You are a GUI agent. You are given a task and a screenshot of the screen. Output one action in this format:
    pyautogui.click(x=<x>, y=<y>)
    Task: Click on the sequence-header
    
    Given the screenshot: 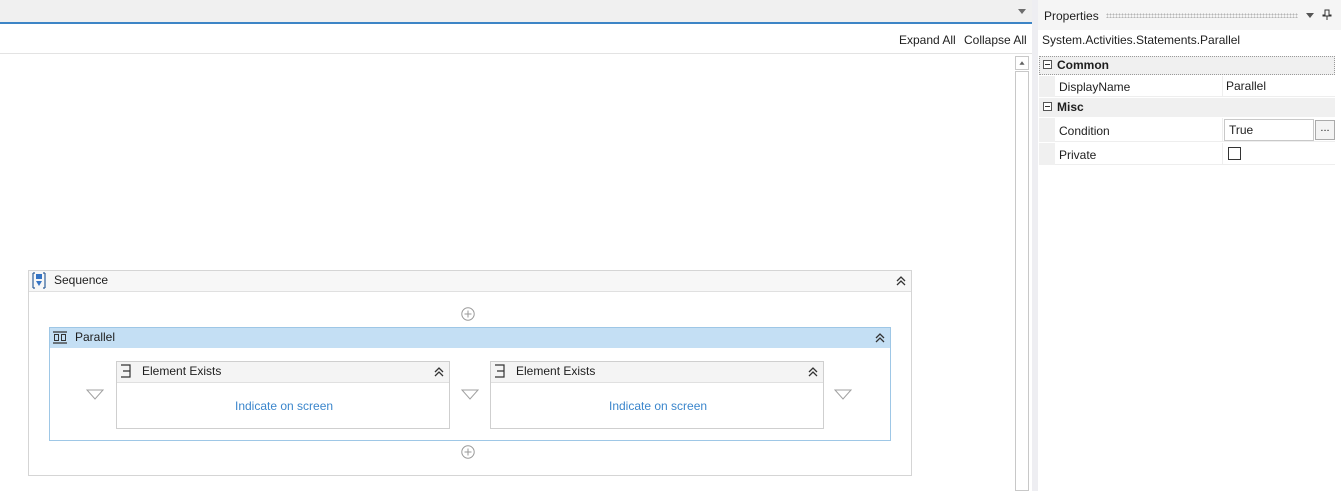 What is the action you would take?
    pyautogui.click(x=470, y=281)
    